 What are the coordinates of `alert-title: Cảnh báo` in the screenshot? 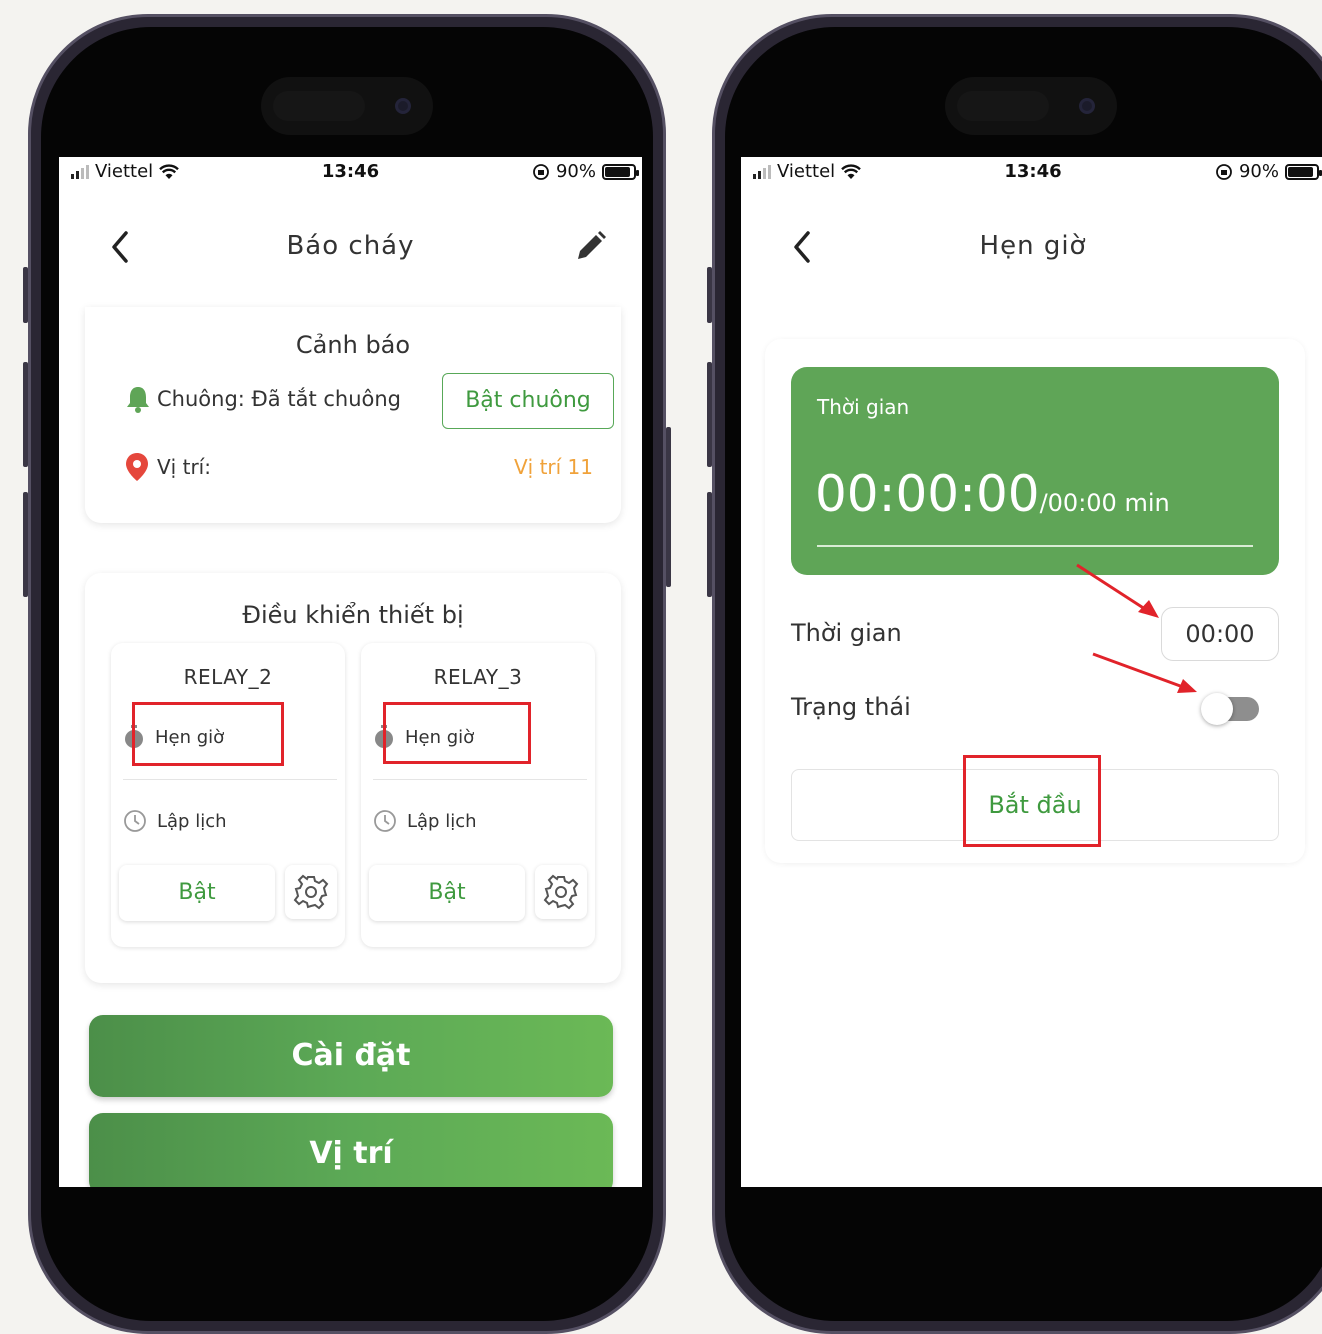 It's located at (353, 345).